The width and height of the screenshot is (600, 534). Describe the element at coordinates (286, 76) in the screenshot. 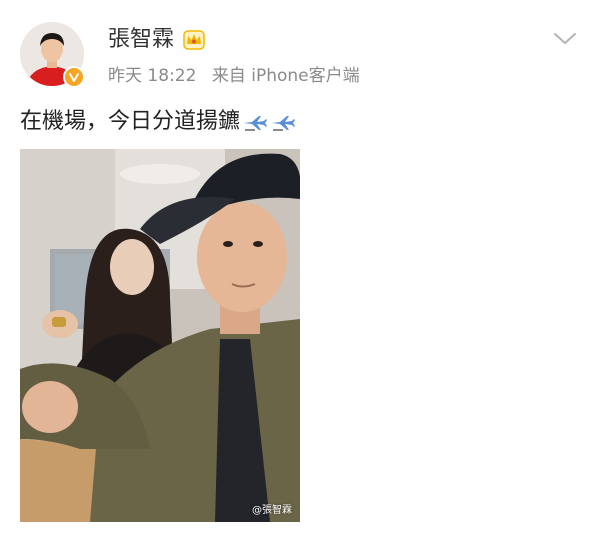

I see `post-source: 来自 iPhone客户端` at that location.